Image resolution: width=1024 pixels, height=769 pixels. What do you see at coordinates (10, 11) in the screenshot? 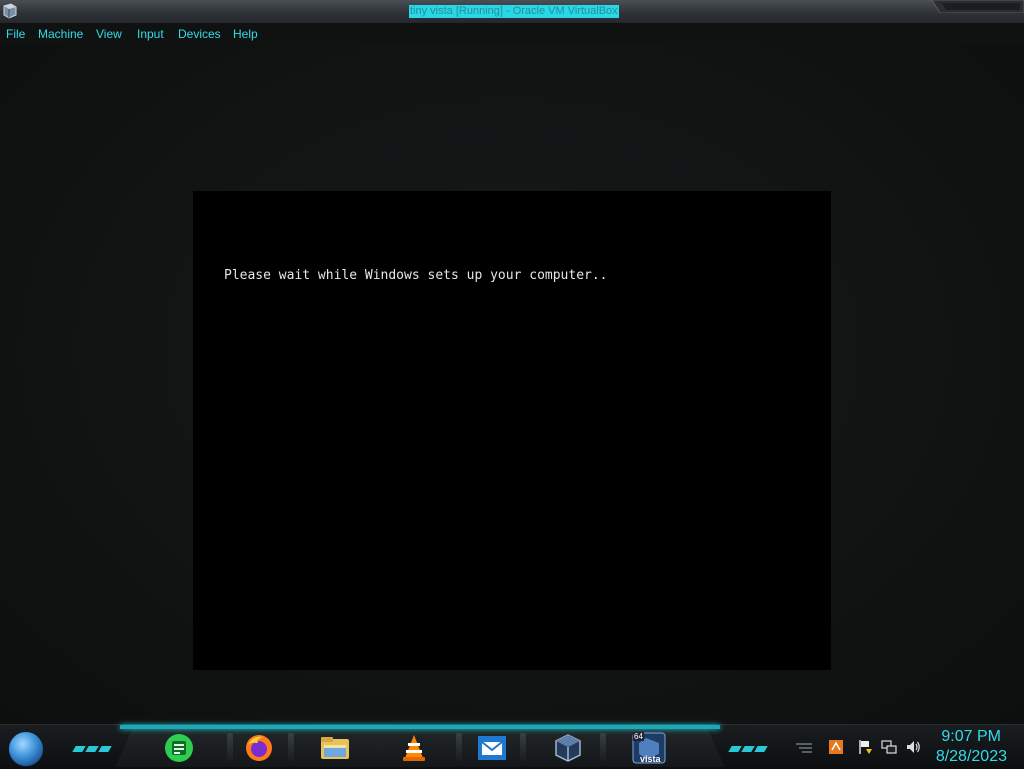
I see `virtualbox-app-icon` at bounding box center [10, 11].